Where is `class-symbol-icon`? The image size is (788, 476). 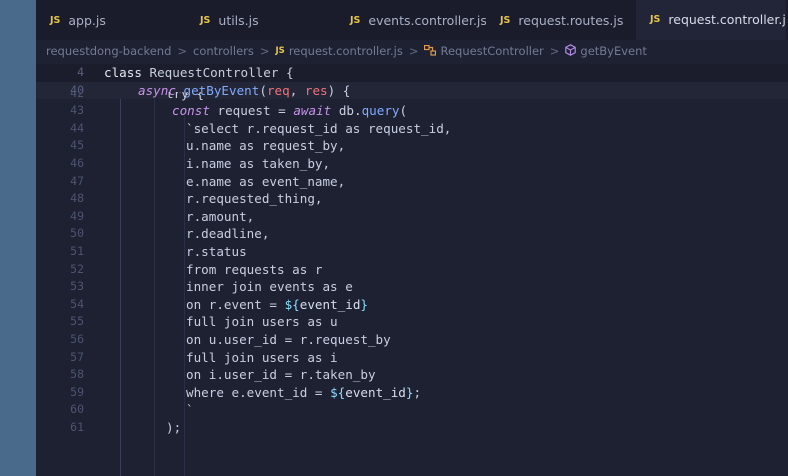 class-symbol-icon is located at coordinates (430, 51).